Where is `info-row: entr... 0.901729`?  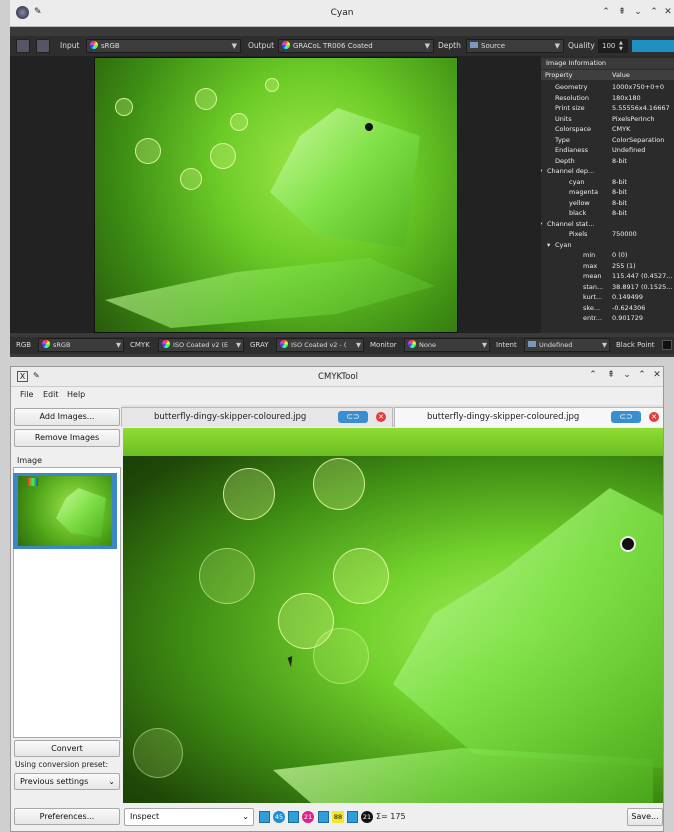 info-row: entr... 0.901729 is located at coordinates (607, 318).